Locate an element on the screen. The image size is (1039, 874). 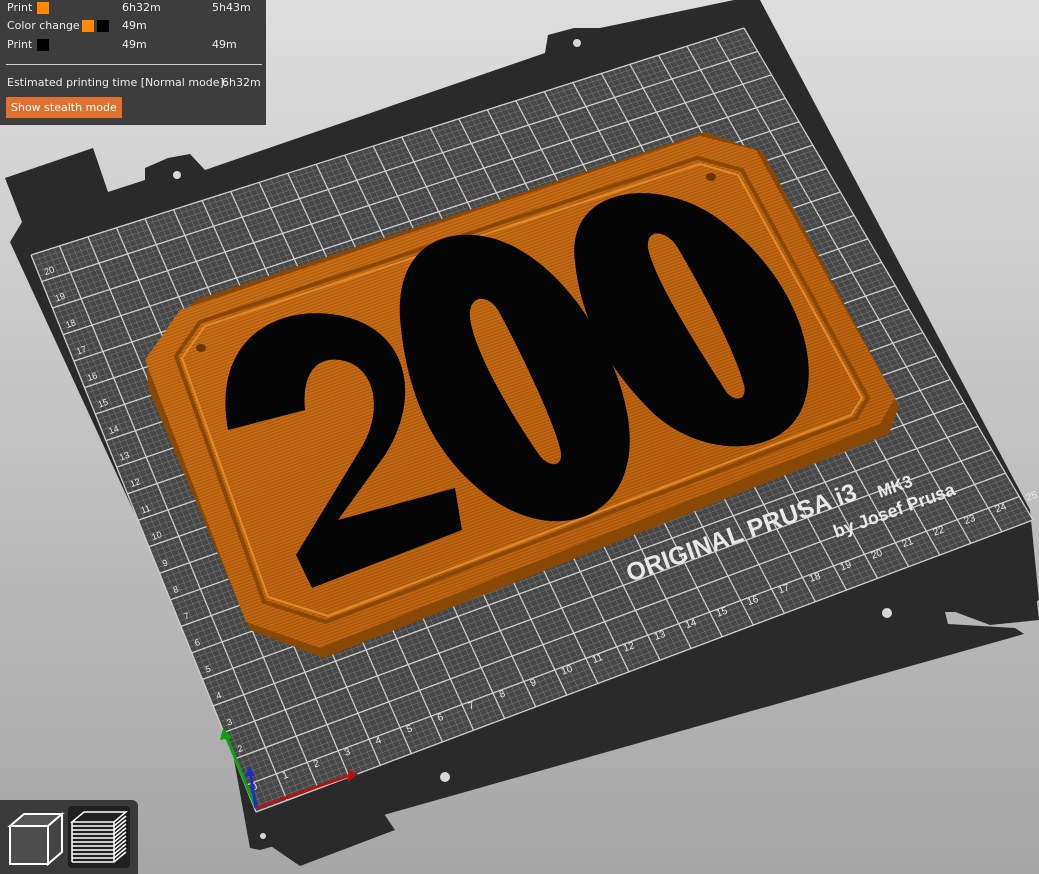
estimated-time-value: 6h32m is located at coordinates (241, 82).